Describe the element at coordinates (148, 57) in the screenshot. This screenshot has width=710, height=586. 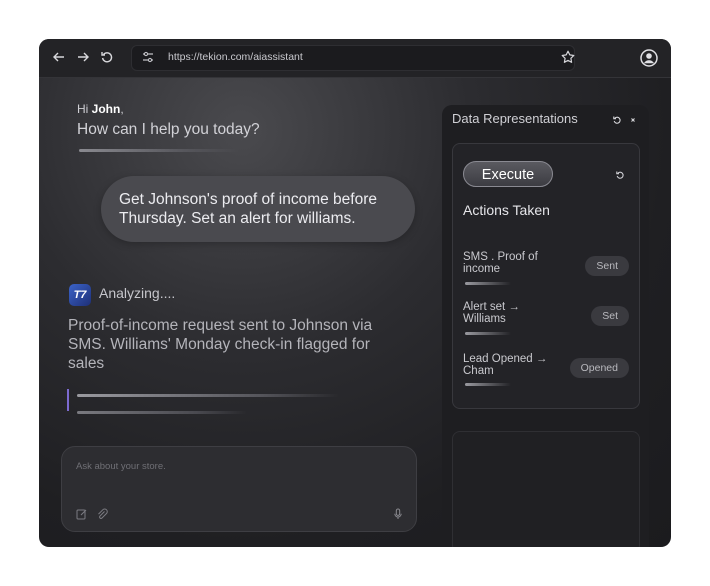
I see `site-settings-icon` at that location.